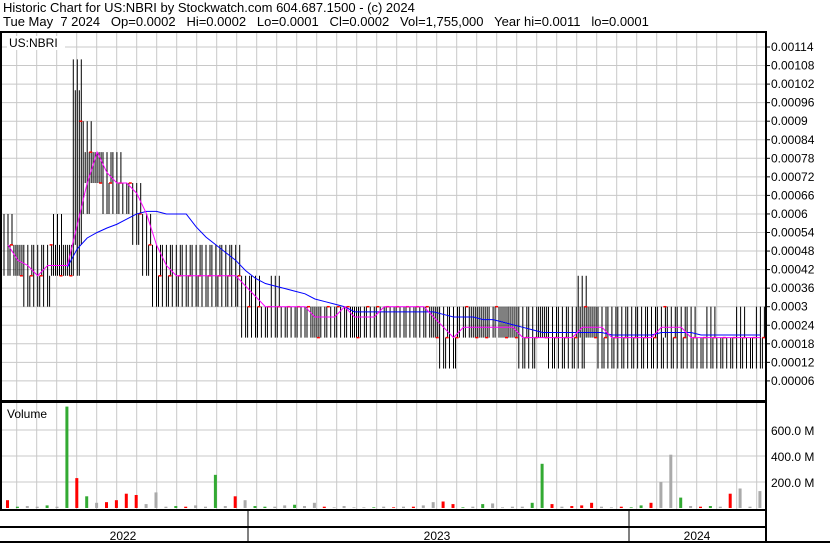 This screenshot has width=830, height=543. Describe the element at coordinates (793, 381) in the screenshot. I see `price-tick-label: 0.00006` at that location.